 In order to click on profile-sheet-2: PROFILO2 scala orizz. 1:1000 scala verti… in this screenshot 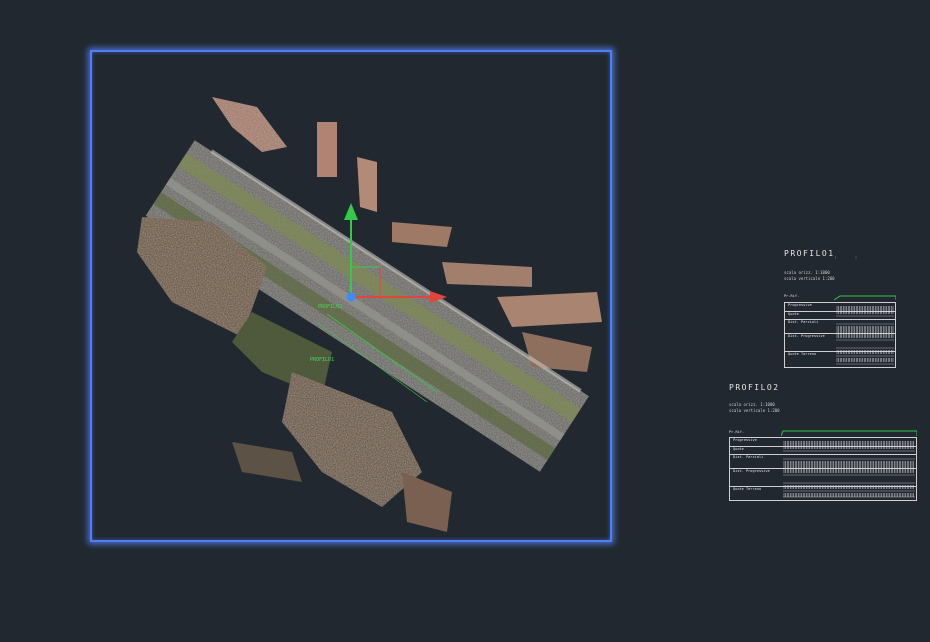, I will do `click(825, 445)`.